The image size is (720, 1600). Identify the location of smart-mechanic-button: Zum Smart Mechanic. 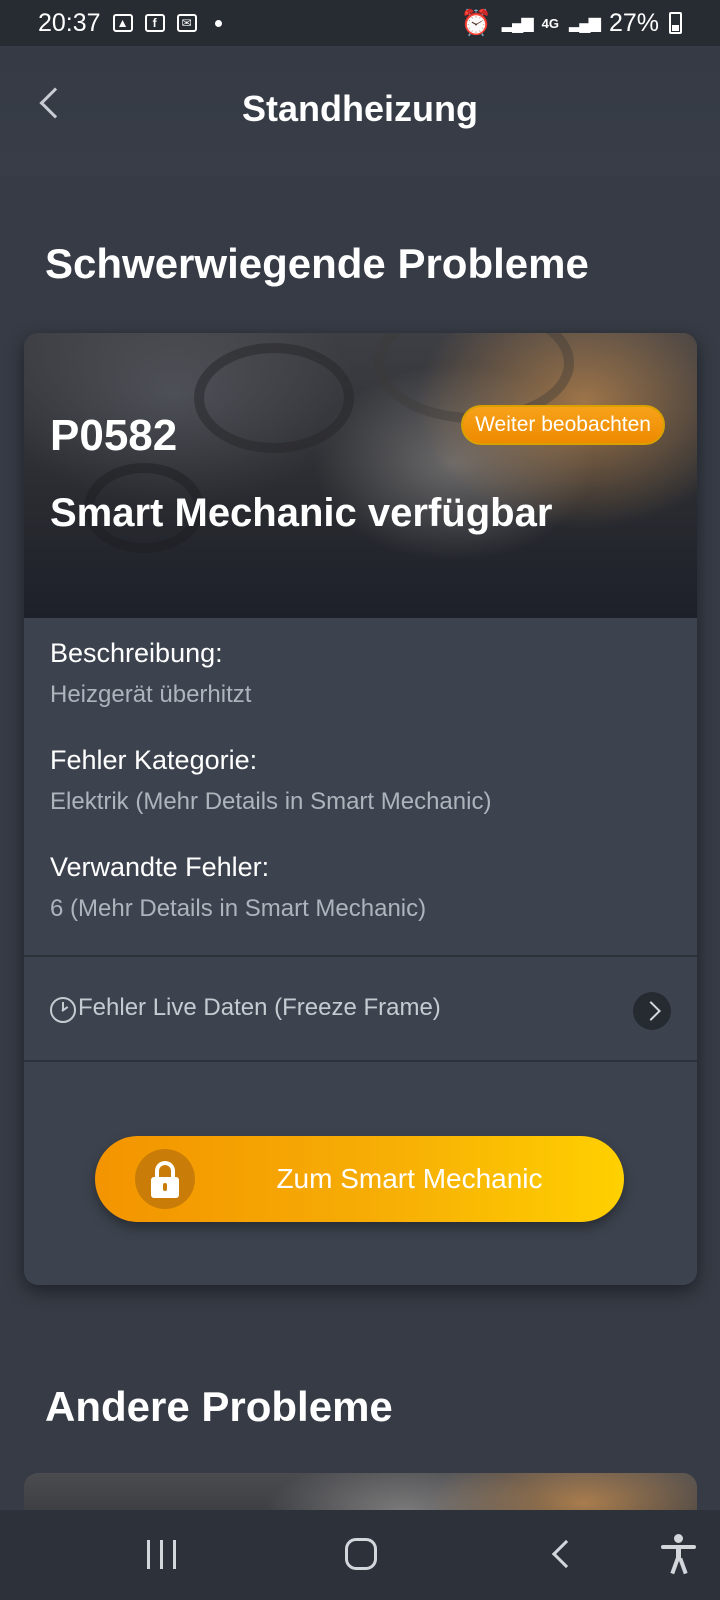
(359, 1179).